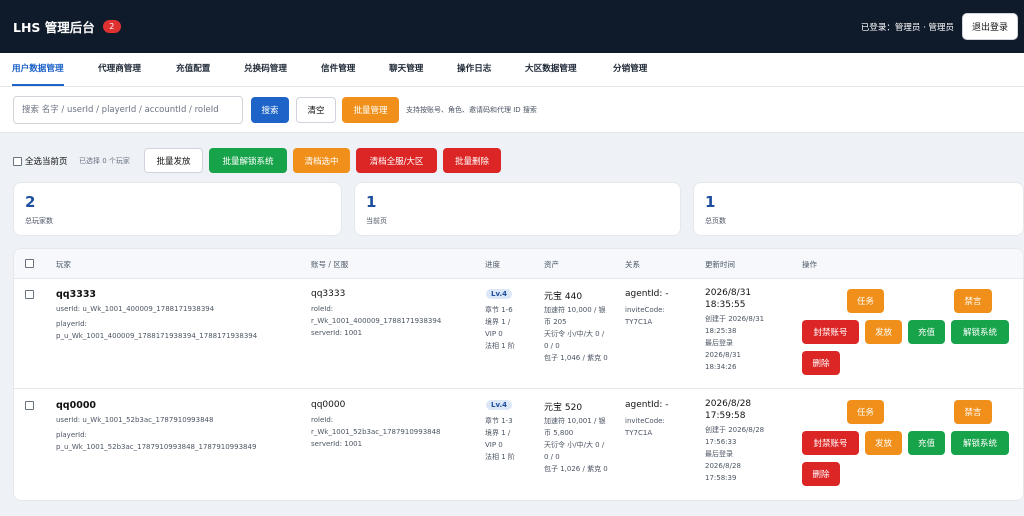 This screenshot has height=516, width=1024. I want to click on search-button: 搜索, so click(270, 110).